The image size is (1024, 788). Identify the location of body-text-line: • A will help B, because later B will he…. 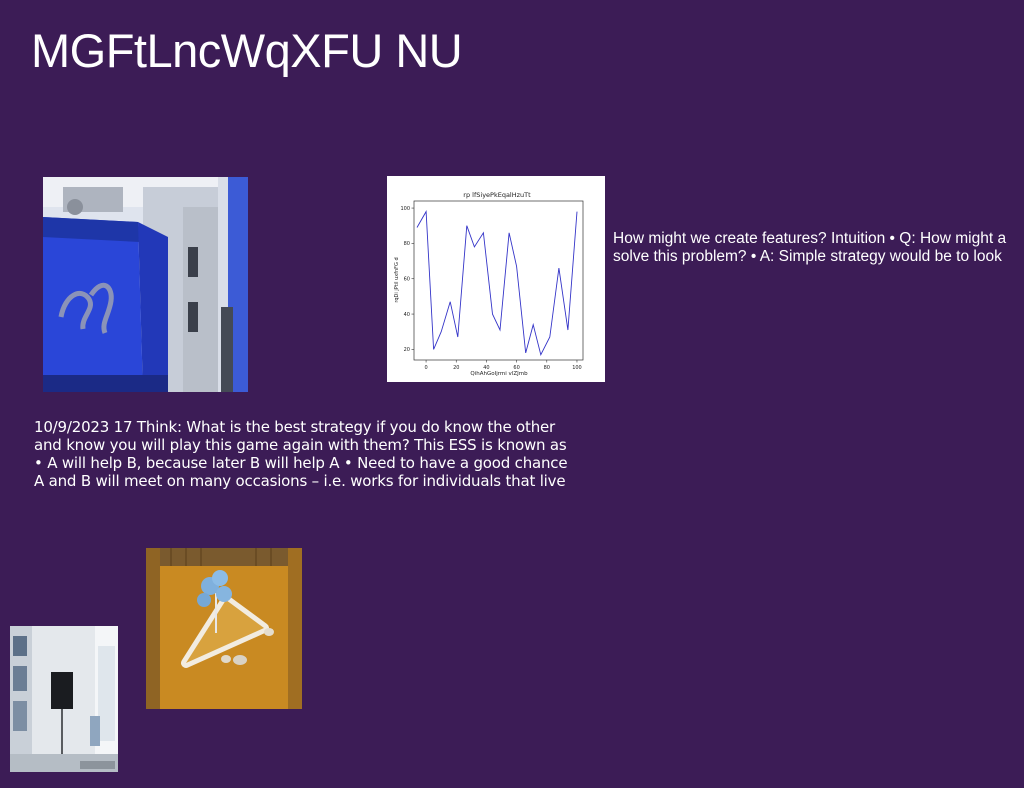
(301, 463).